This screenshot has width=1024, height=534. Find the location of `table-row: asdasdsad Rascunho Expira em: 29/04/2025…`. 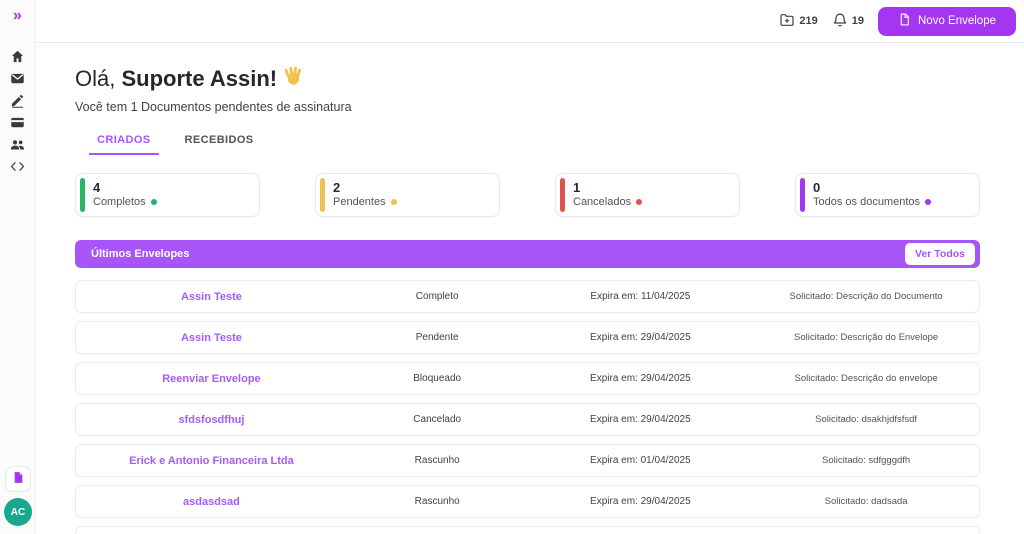

table-row: asdasdsad Rascunho Expira em: 29/04/2025… is located at coordinates (527, 501).